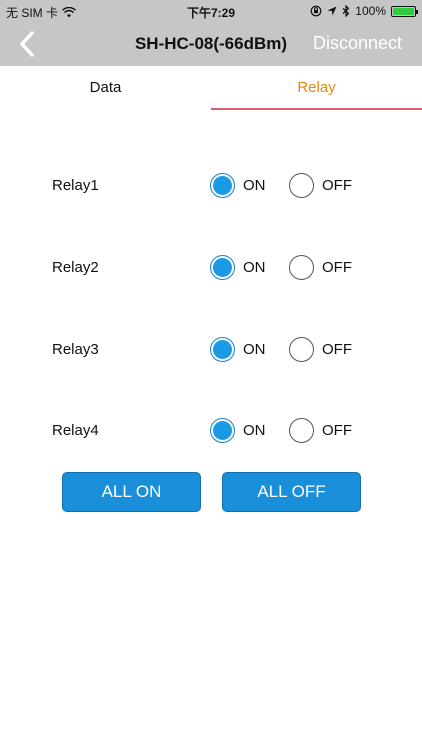  Describe the element at coordinates (291, 492) in the screenshot. I see `all-off-button: ALL OFF` at that location.